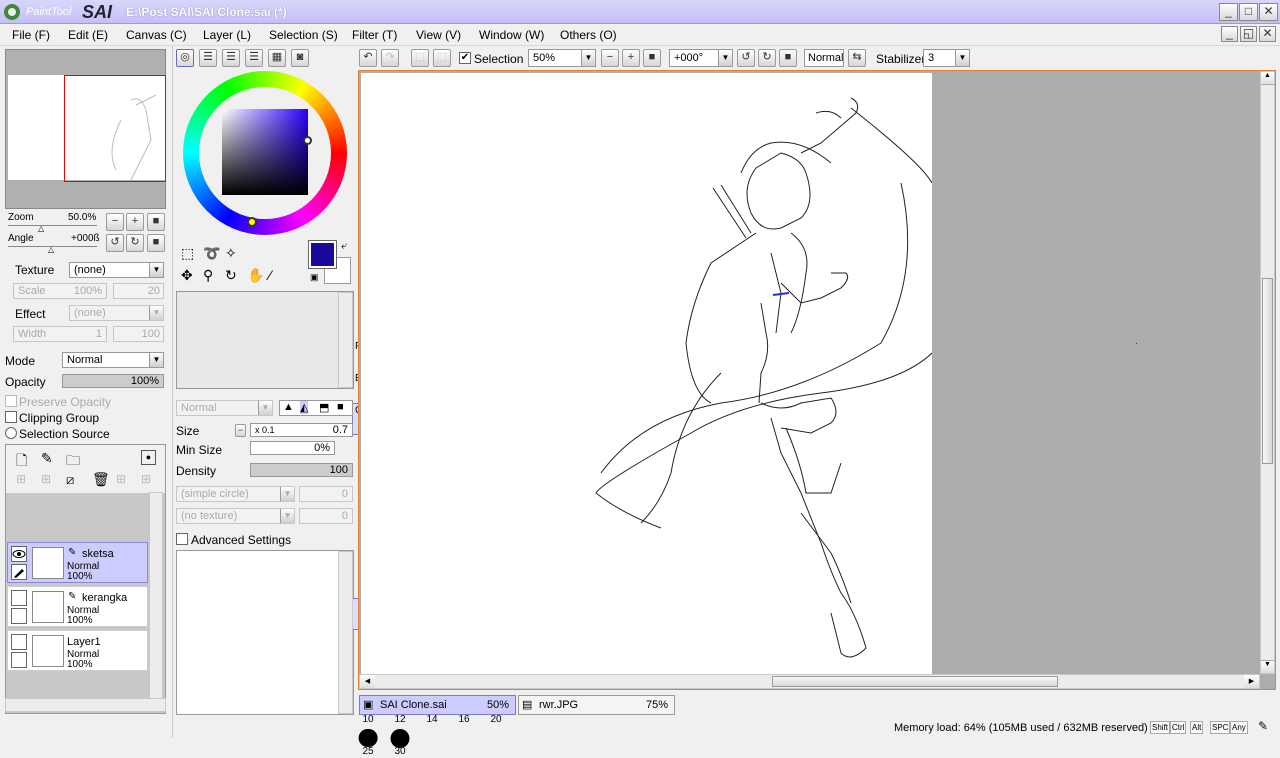 This screenshot has height=758, width=1280. I want to click on zoom-out-button: −, so click(115, 222).